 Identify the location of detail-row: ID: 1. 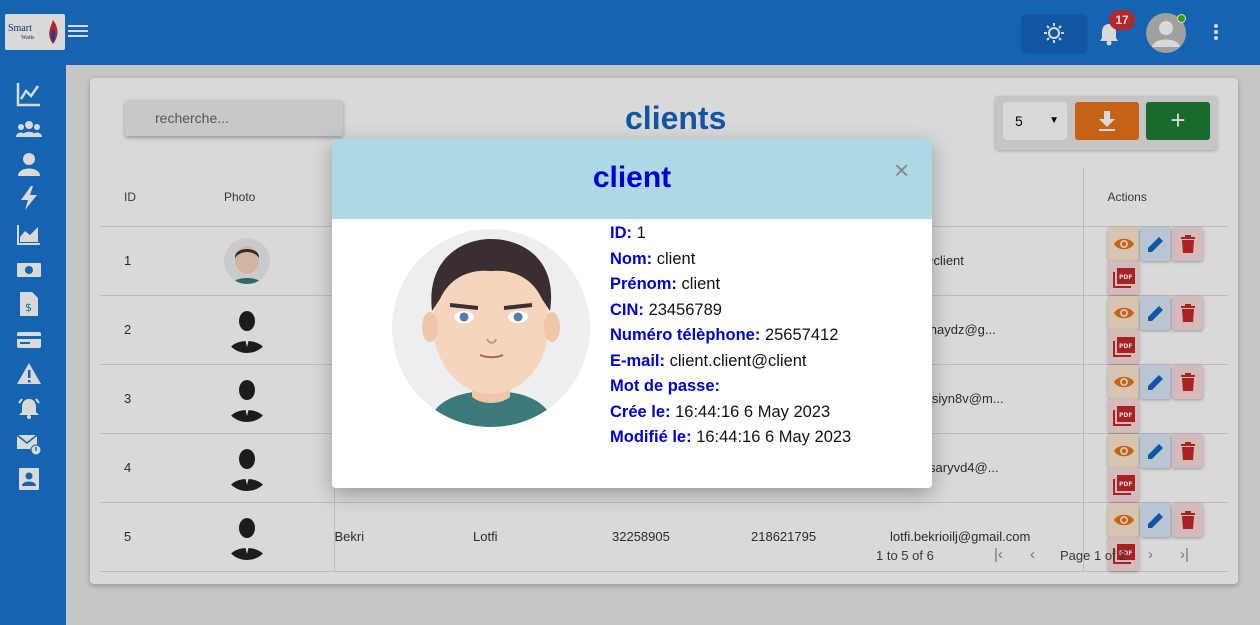
(730, 234).